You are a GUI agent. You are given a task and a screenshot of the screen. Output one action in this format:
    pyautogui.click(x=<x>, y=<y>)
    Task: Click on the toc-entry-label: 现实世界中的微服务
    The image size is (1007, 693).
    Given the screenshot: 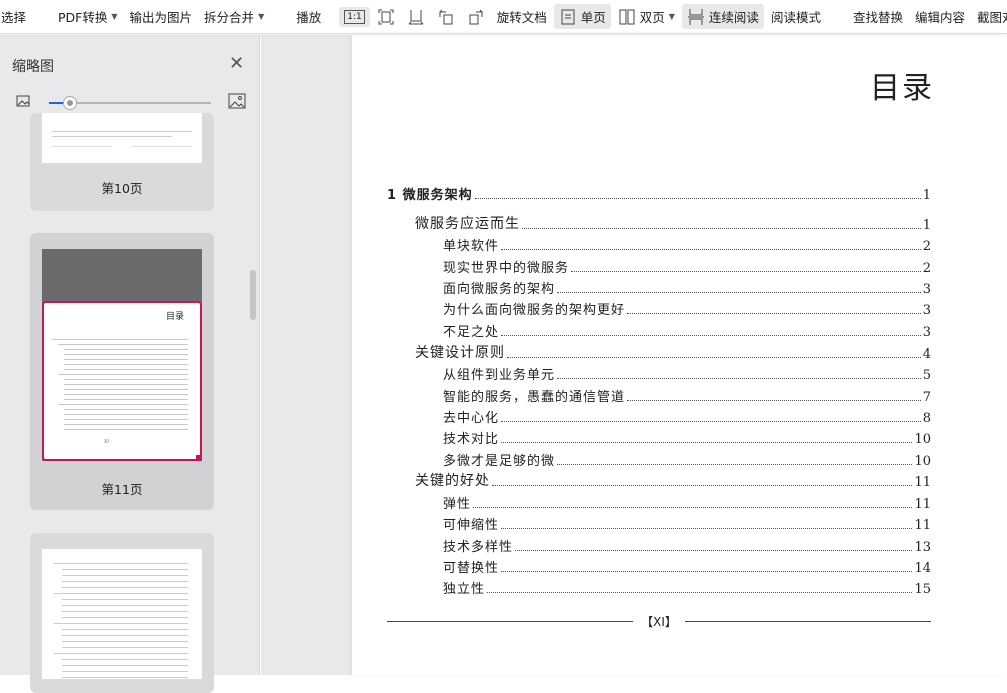 What is the action you would take?
    pyautogui.click(x=506, y=268)
    